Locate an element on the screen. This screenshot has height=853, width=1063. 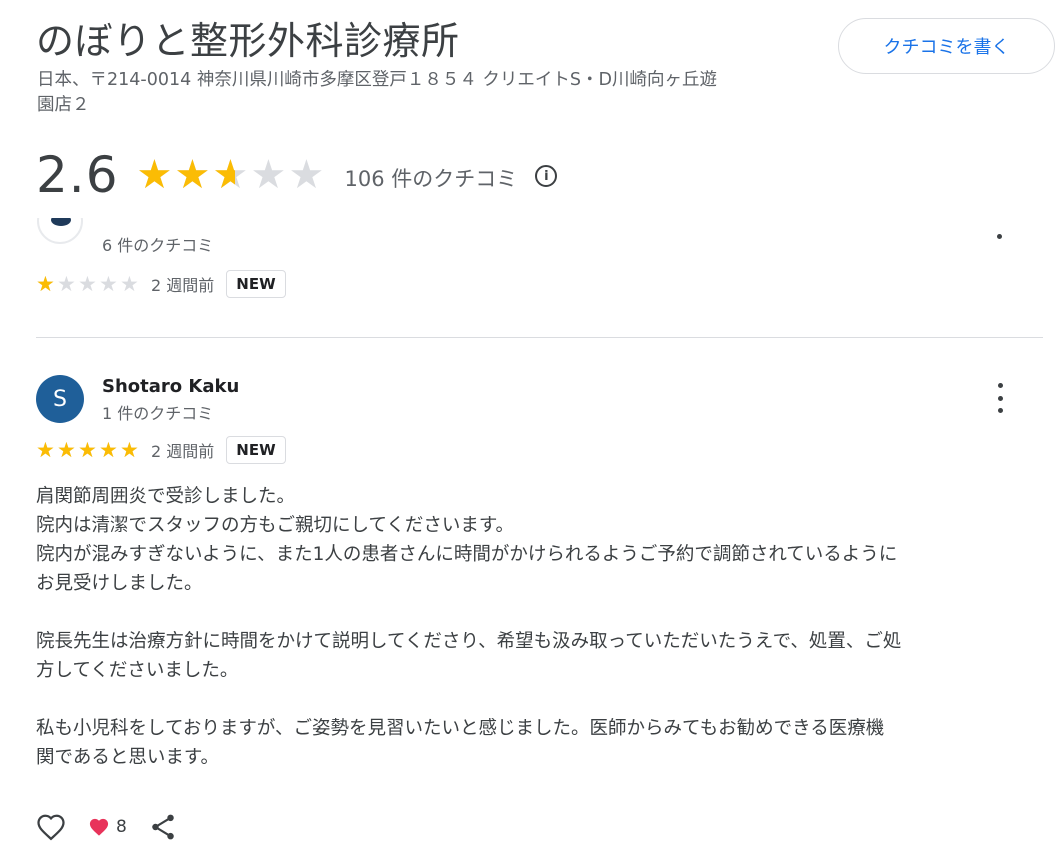
previous-review-meta: ★★★★★★★★★★ 2 週間前 NEW is located at coordinates (161, 284).